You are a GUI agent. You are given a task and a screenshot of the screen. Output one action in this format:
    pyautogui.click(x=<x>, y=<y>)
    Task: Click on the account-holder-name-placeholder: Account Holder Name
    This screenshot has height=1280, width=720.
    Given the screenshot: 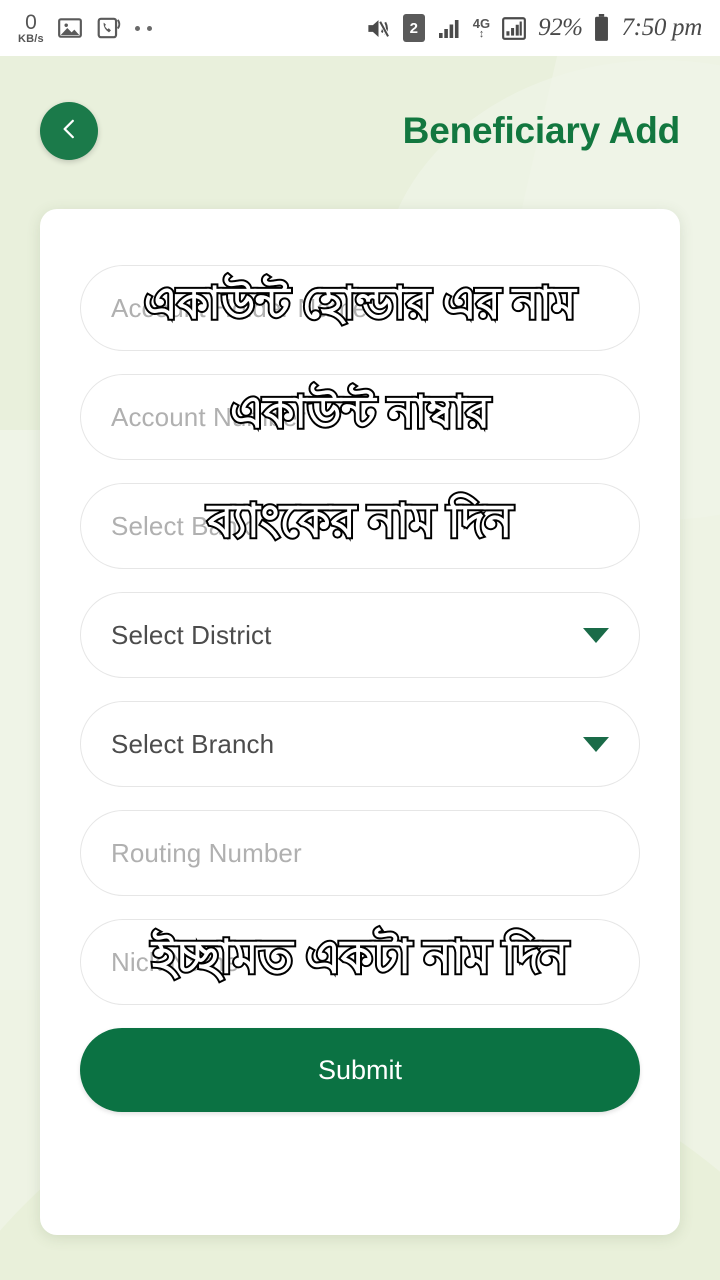 What is the action you would take?
    pyautogui.click(x=239, y=307)
    